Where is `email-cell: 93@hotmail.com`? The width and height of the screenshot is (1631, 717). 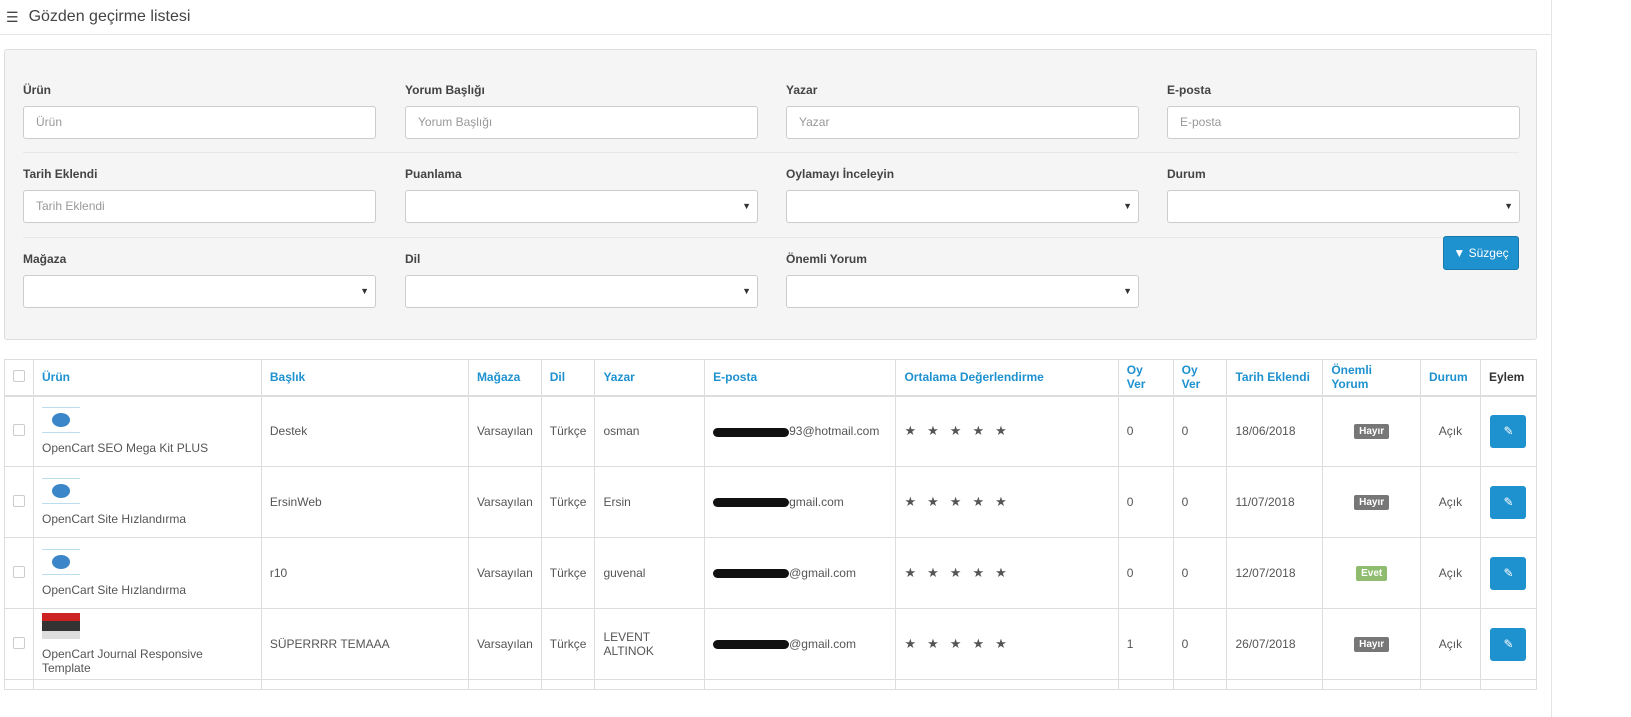 email-cell: 93@hotmail.com is located at coordinates (800, 431).